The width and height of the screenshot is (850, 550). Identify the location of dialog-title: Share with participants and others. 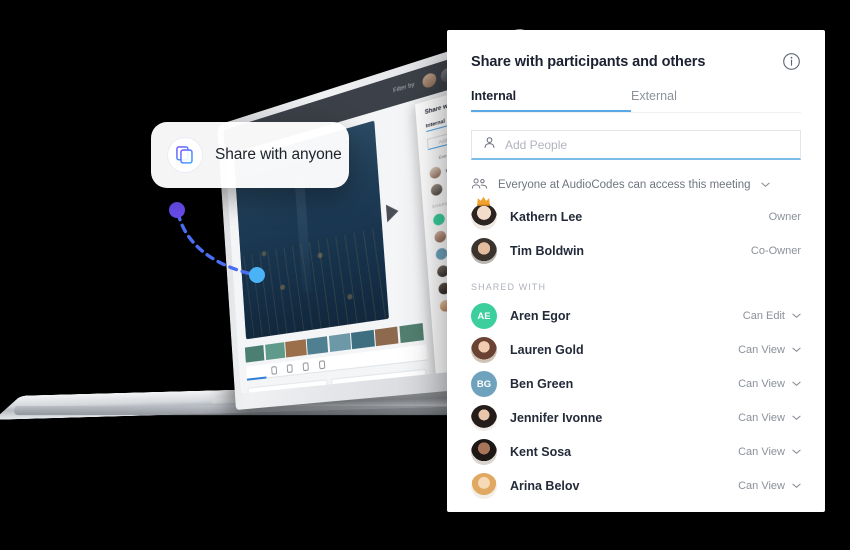
(588, 61).